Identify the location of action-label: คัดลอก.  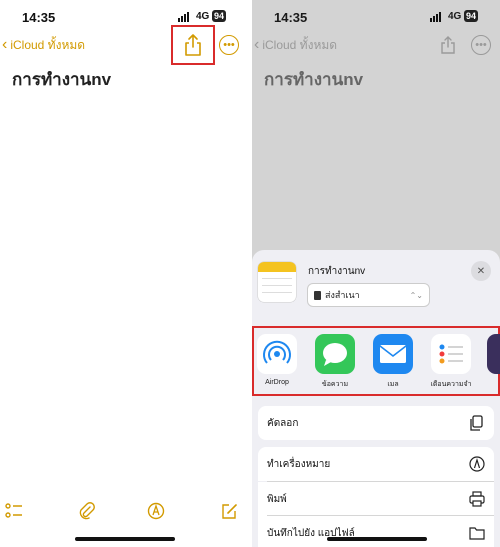
(283, 423).